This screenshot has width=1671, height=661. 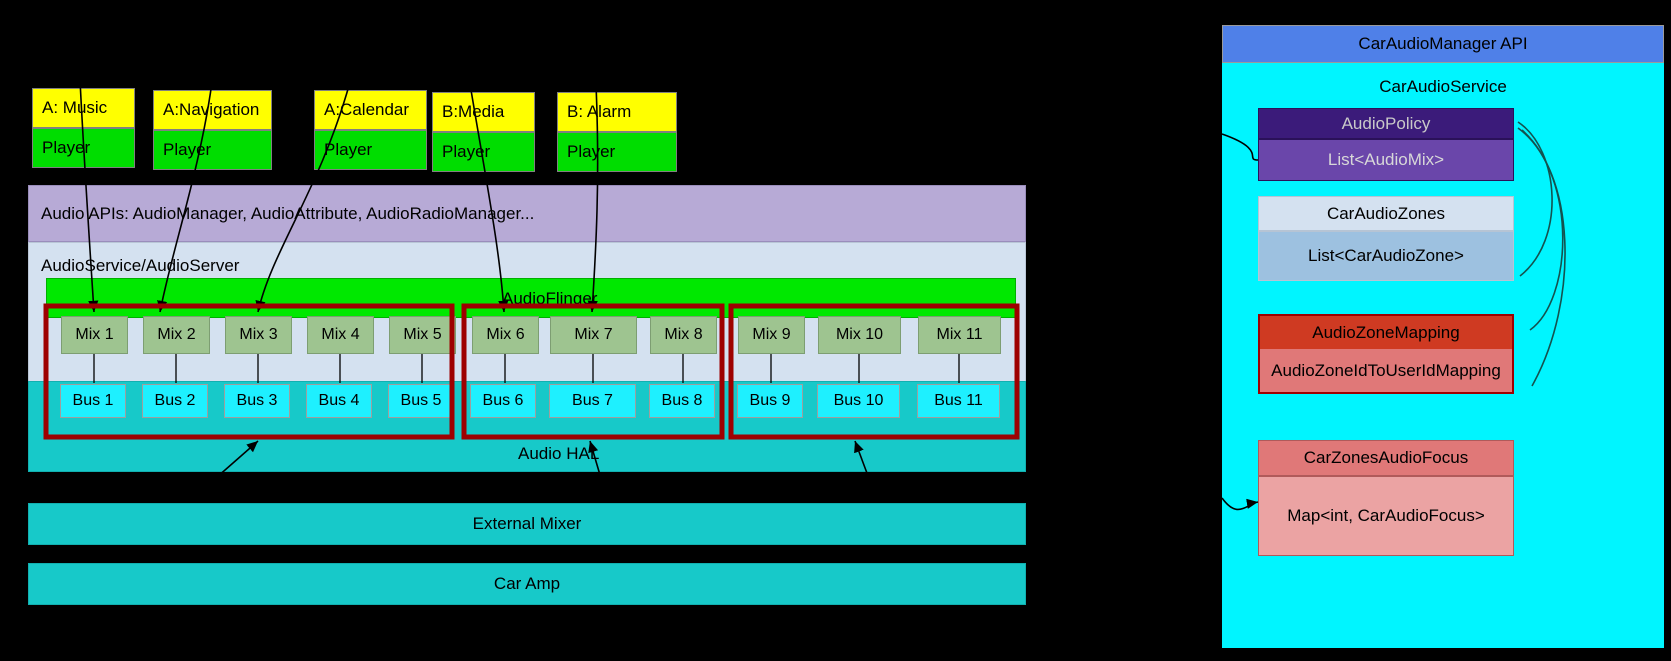 I want to click on mix-box-1: Mix 2, so click(x=176, y=335).